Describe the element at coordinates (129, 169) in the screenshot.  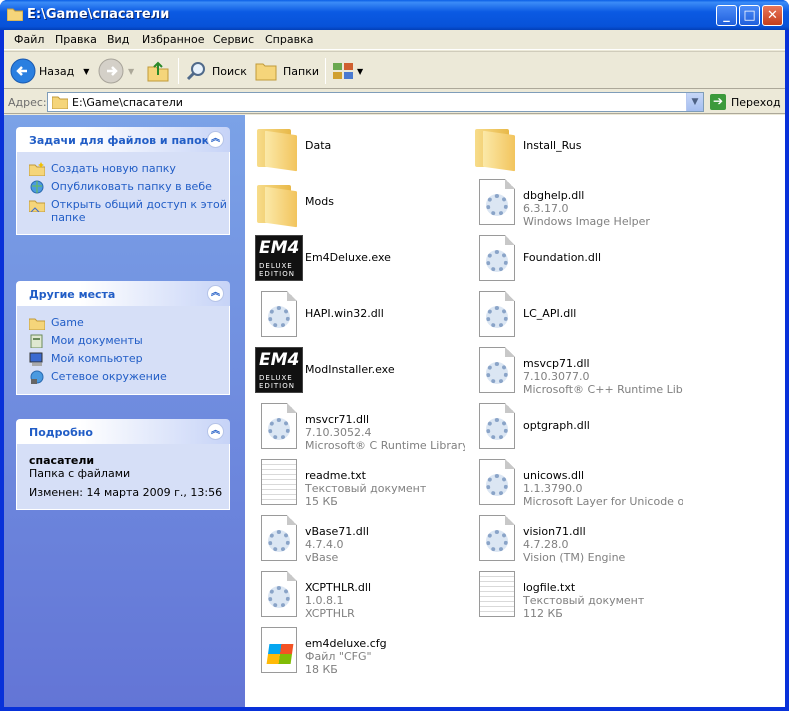
I see `task-new-folder: Создать новую папку` at that location.